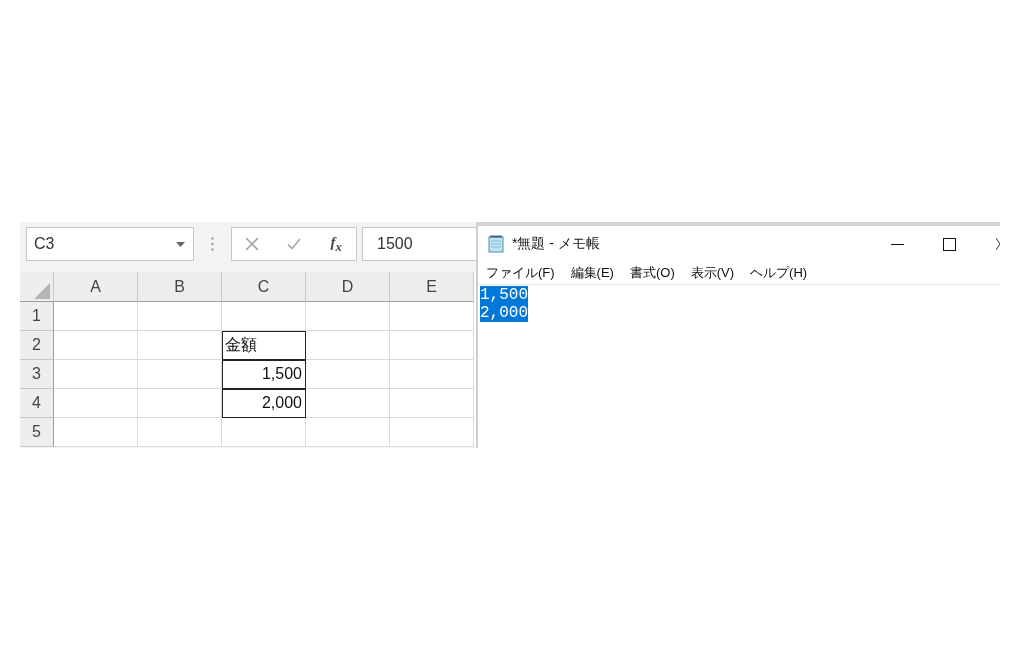  What do you see at coordinates (348, 287) in the screenshot?
I see `column-header: D` at bounding box center [348, 287].